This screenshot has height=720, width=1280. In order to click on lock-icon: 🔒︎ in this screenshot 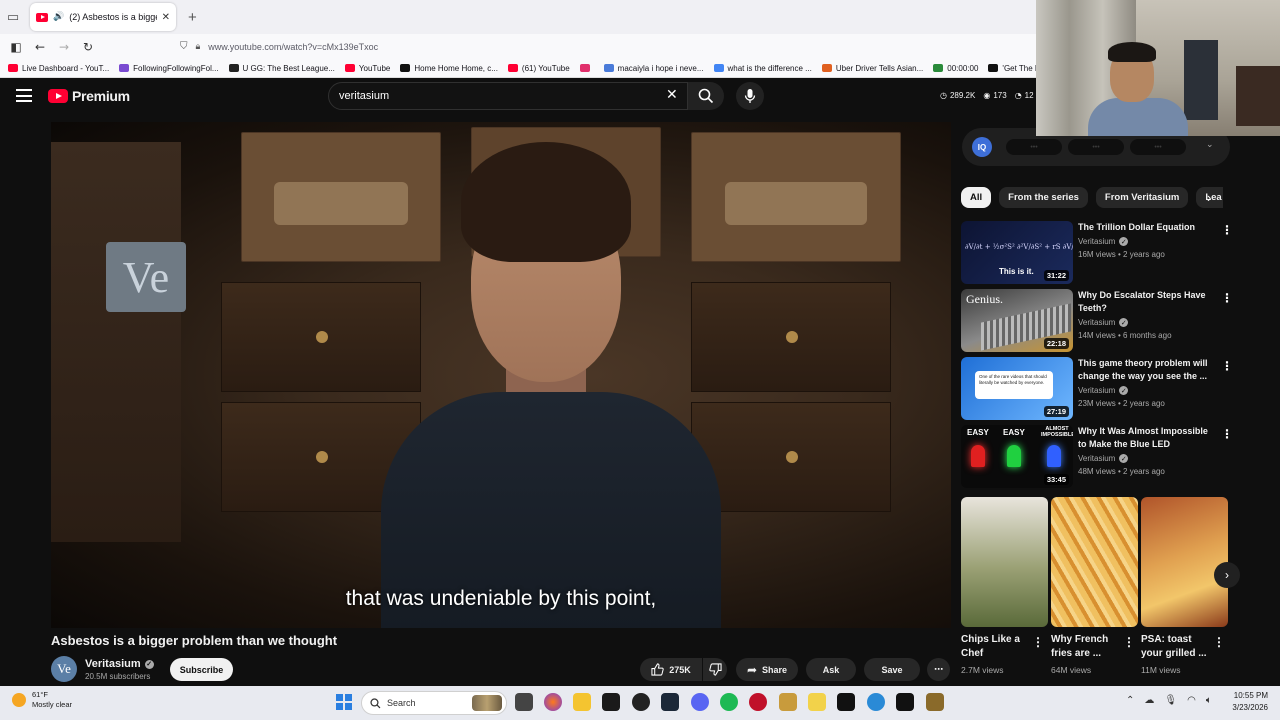, I will do `click(198, 47)`.